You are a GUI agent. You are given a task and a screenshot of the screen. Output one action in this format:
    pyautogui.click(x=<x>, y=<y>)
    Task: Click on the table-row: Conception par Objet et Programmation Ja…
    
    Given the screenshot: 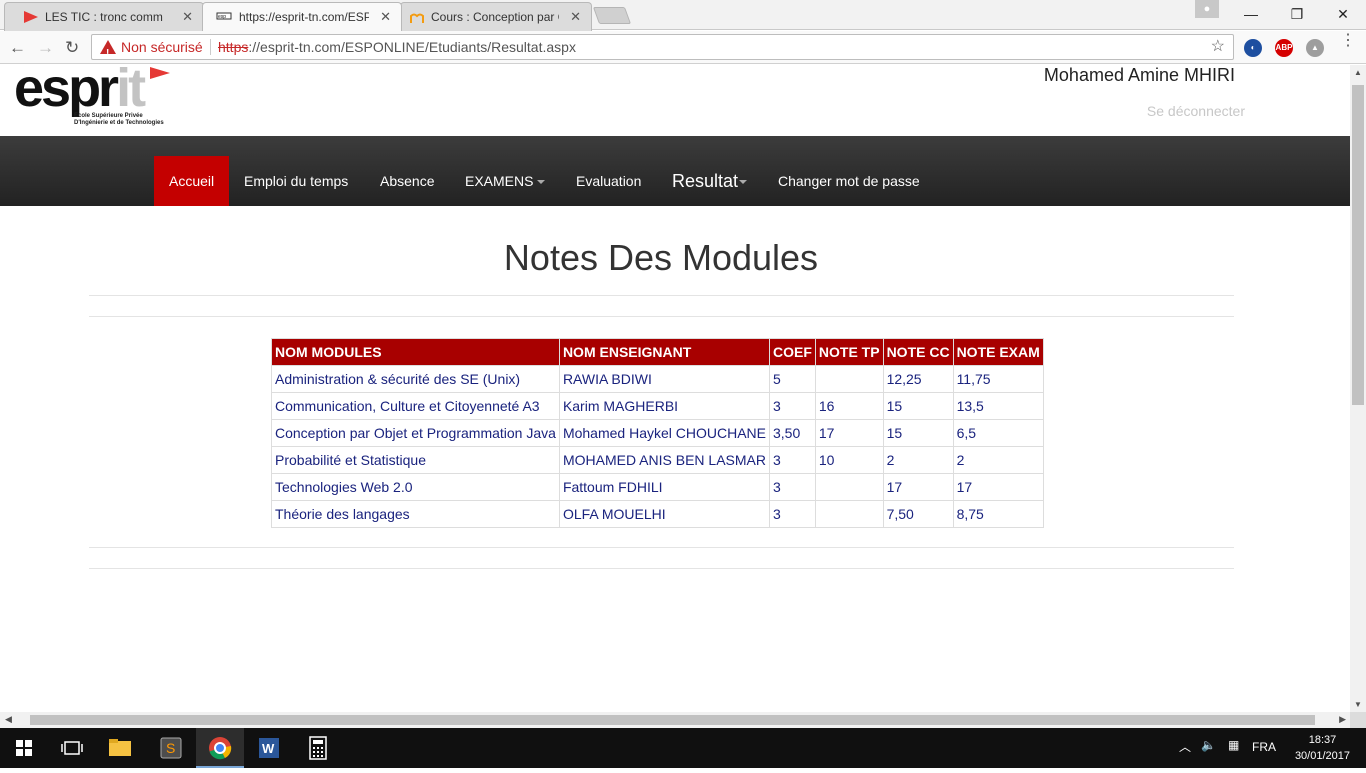 What is the action you would take?
    pyautogui.click(x=657, y=433)
    